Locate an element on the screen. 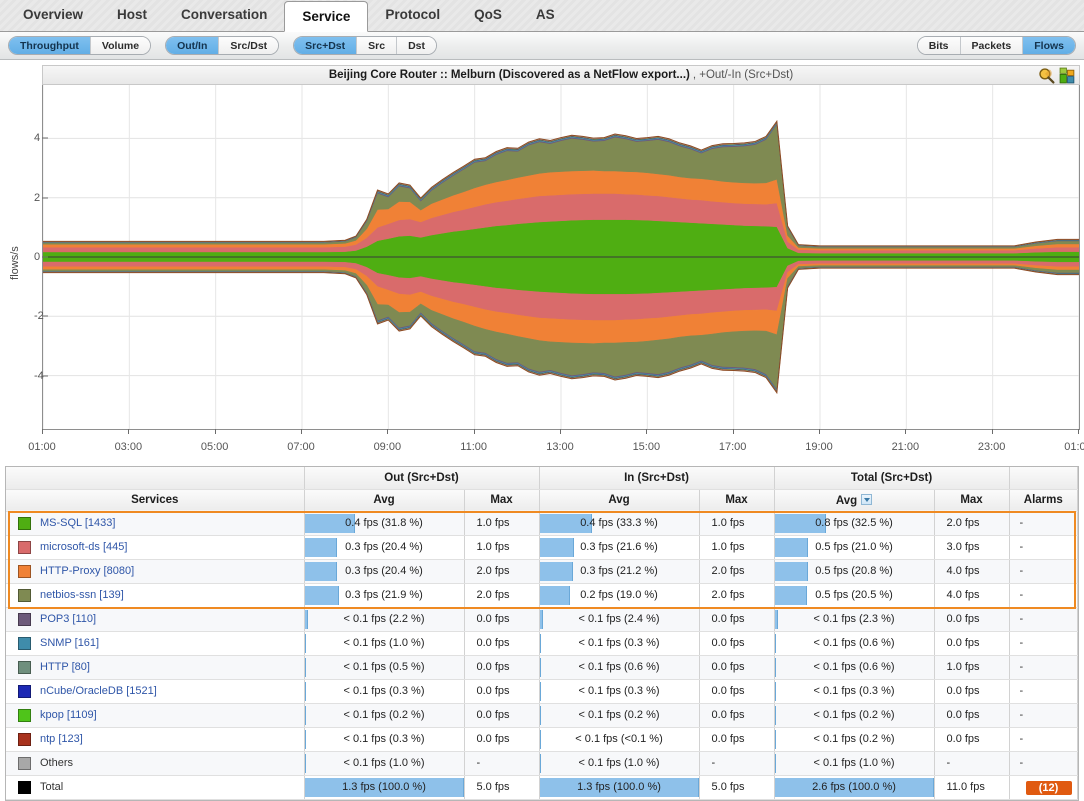 The width and height of the screenshot is (1084, 801). column-header-avg-1: Avg is located at coordinates (384, 500).